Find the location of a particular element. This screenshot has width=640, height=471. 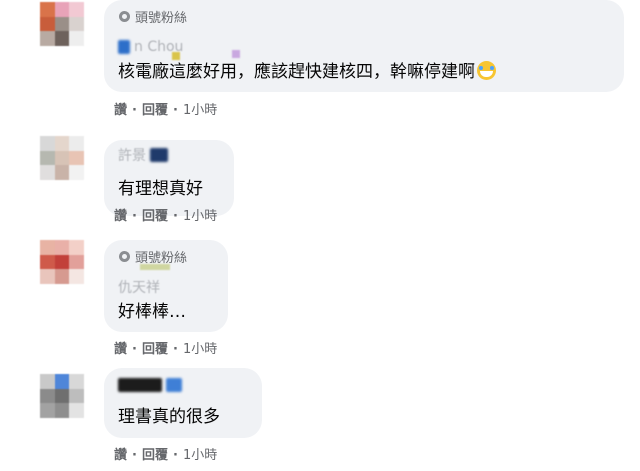

commenter-name is located at coordinates (150, 385).